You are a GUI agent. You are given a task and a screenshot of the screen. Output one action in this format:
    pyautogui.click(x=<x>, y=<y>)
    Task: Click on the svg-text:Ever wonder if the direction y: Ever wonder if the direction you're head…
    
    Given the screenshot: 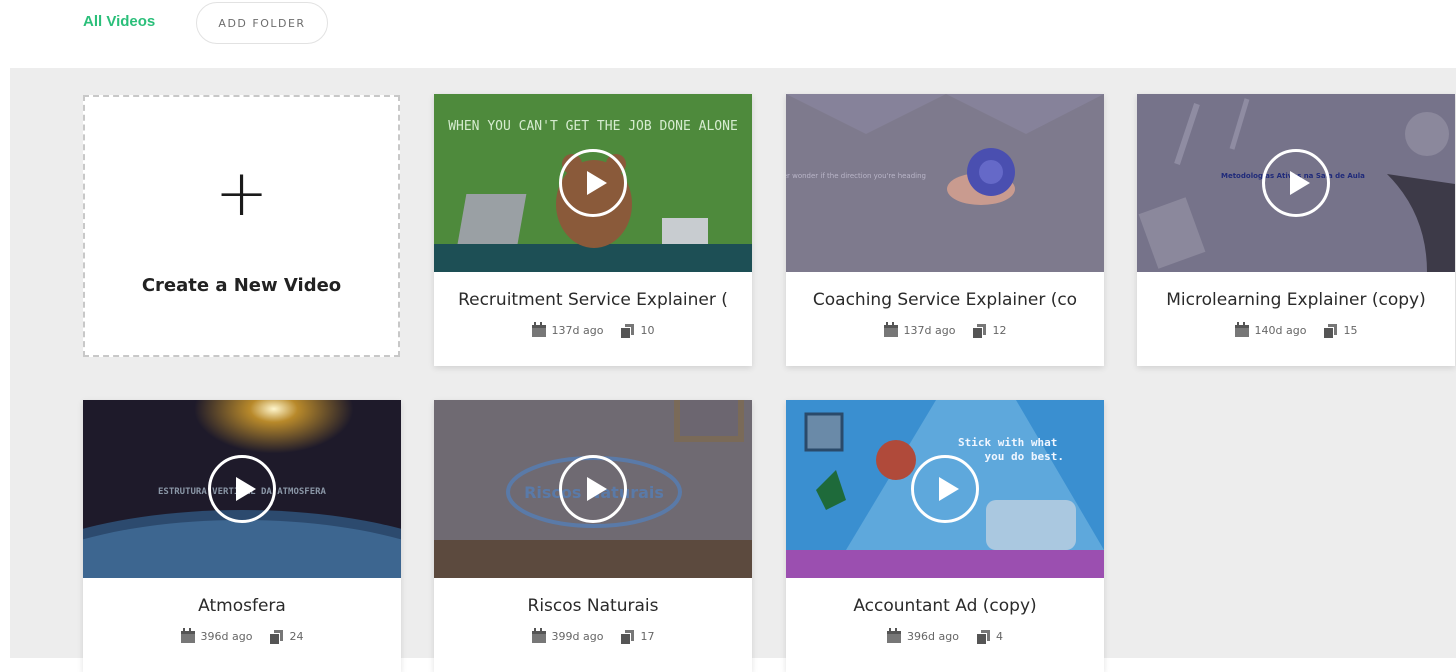 What is the action you would take?
    pyautogui.click(x=856, y=176)
    